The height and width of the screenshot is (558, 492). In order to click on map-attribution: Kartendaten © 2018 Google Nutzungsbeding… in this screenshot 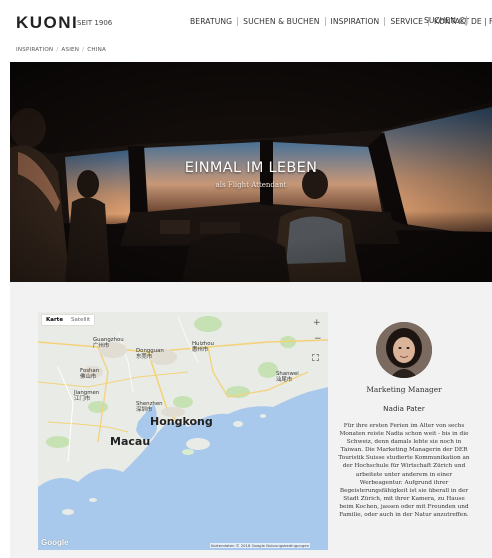, I will do `click(260, 545)`.